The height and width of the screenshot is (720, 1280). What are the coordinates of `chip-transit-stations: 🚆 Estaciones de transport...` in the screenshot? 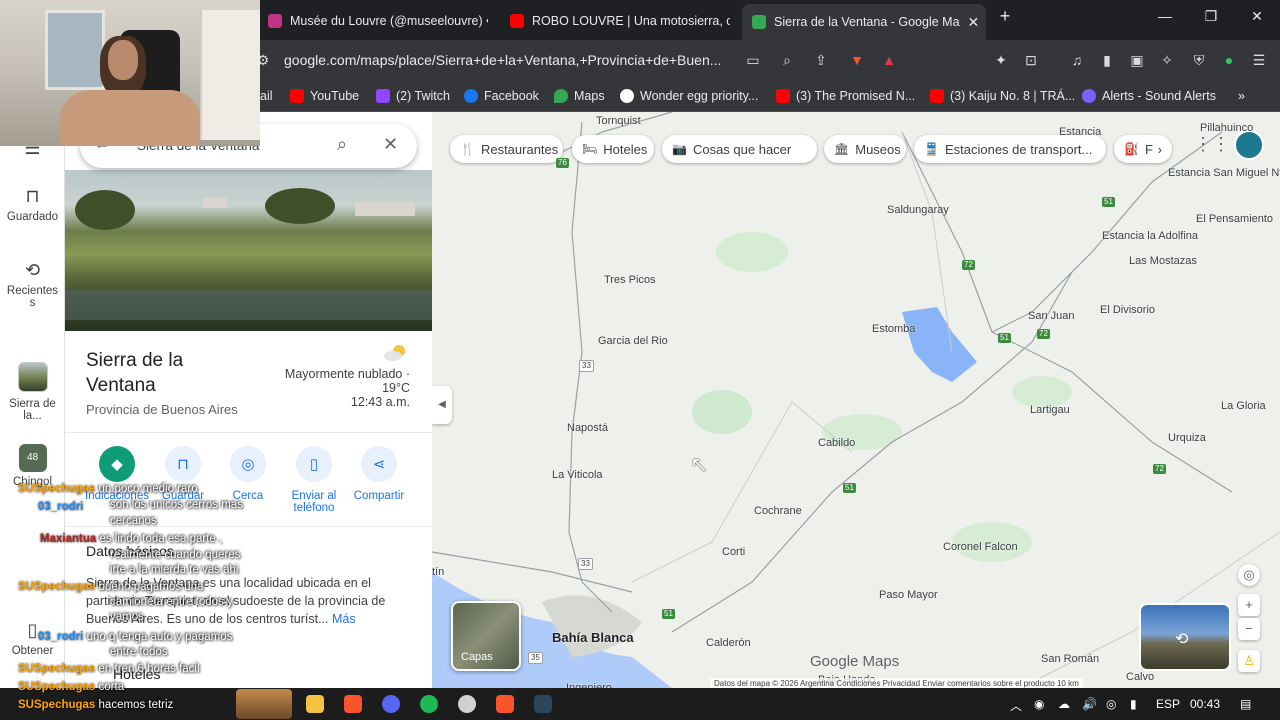 It's located at (1010, 149).